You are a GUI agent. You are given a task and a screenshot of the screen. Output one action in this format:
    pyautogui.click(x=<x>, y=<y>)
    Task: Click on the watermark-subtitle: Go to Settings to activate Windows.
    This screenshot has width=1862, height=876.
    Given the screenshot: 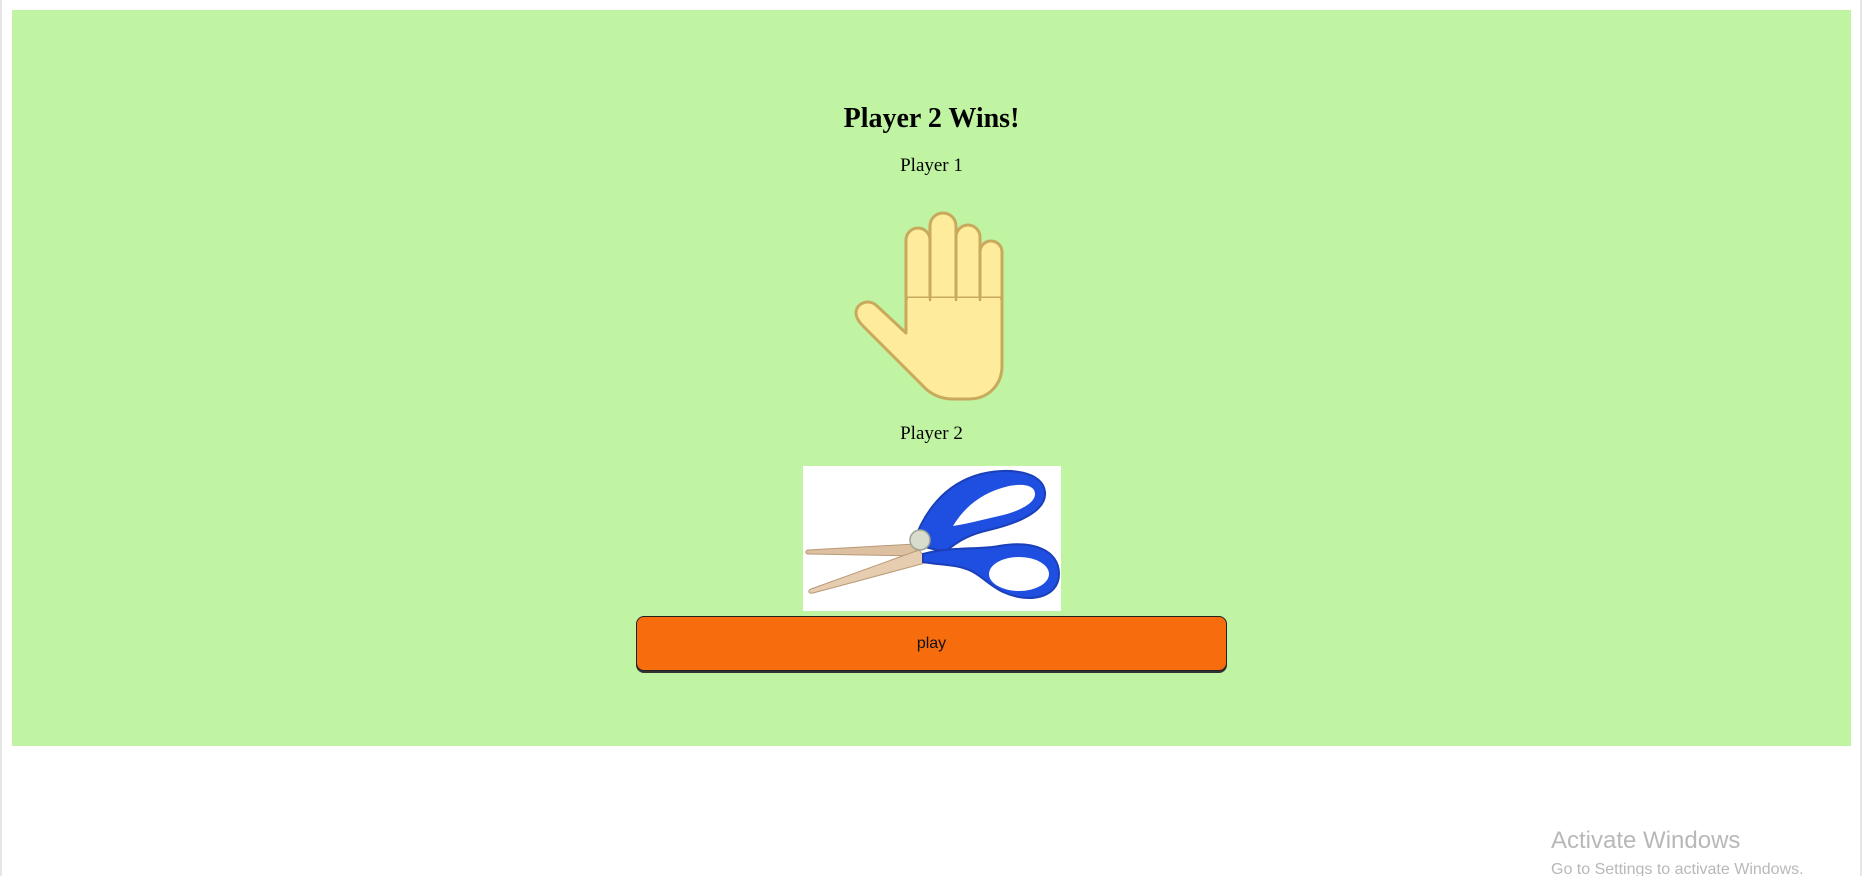 What is the action you would take?
    pyautogui.click(x=1677, y=868)
    